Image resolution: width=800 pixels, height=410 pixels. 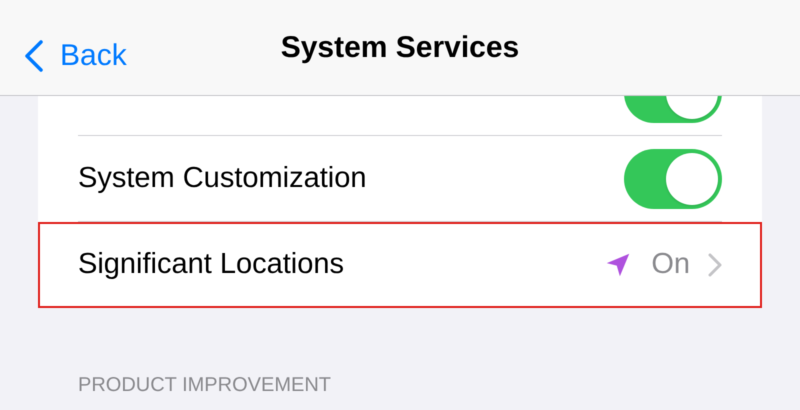 I want to click on row-label: System Customization, so click(x=222, y=178).